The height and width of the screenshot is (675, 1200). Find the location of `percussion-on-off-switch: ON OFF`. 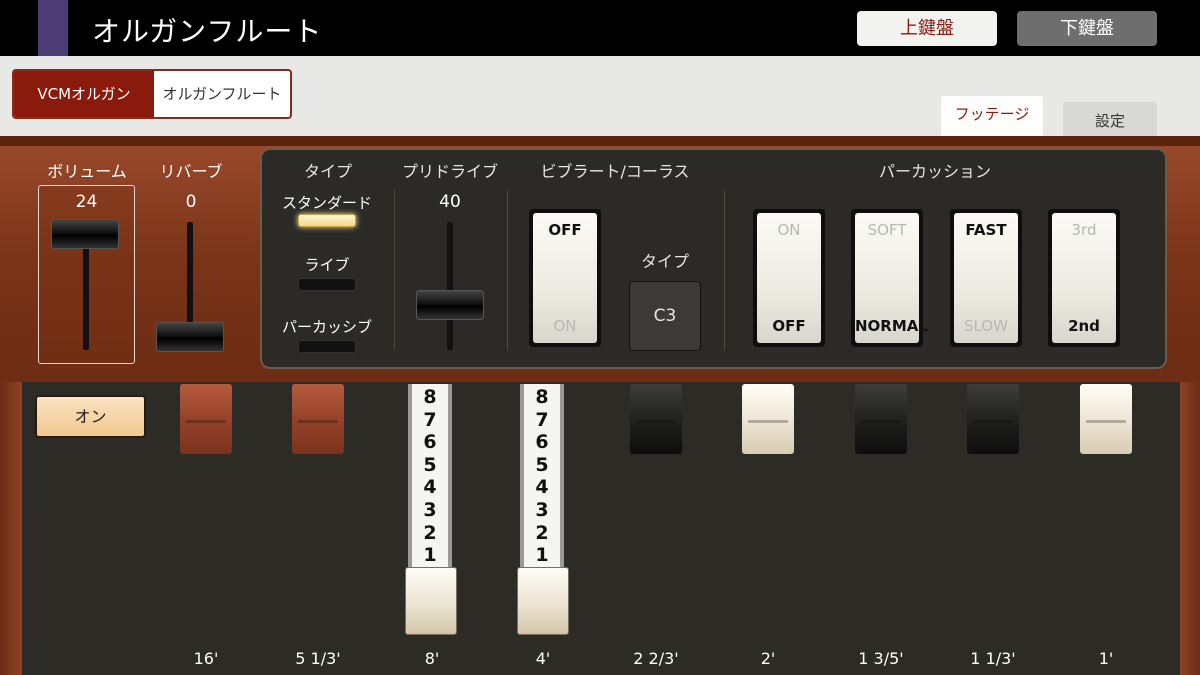

percussion-on-off-switch: ON OFF is located at coordinates (789, 278).